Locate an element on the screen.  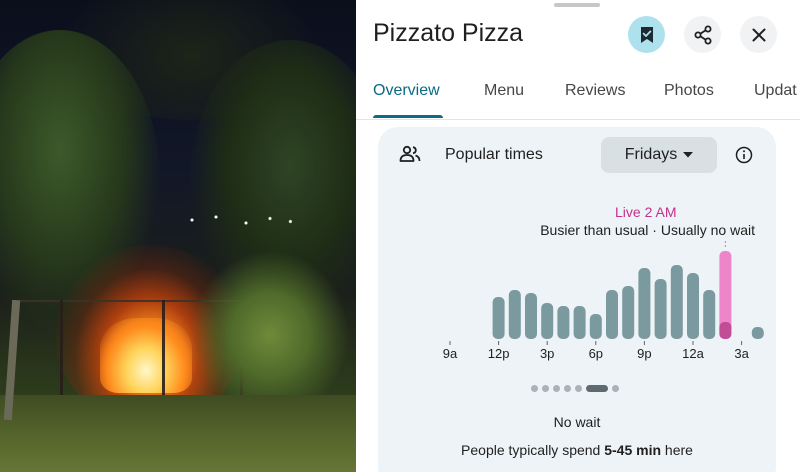
drag-handle is located at coordinates (577, 5).